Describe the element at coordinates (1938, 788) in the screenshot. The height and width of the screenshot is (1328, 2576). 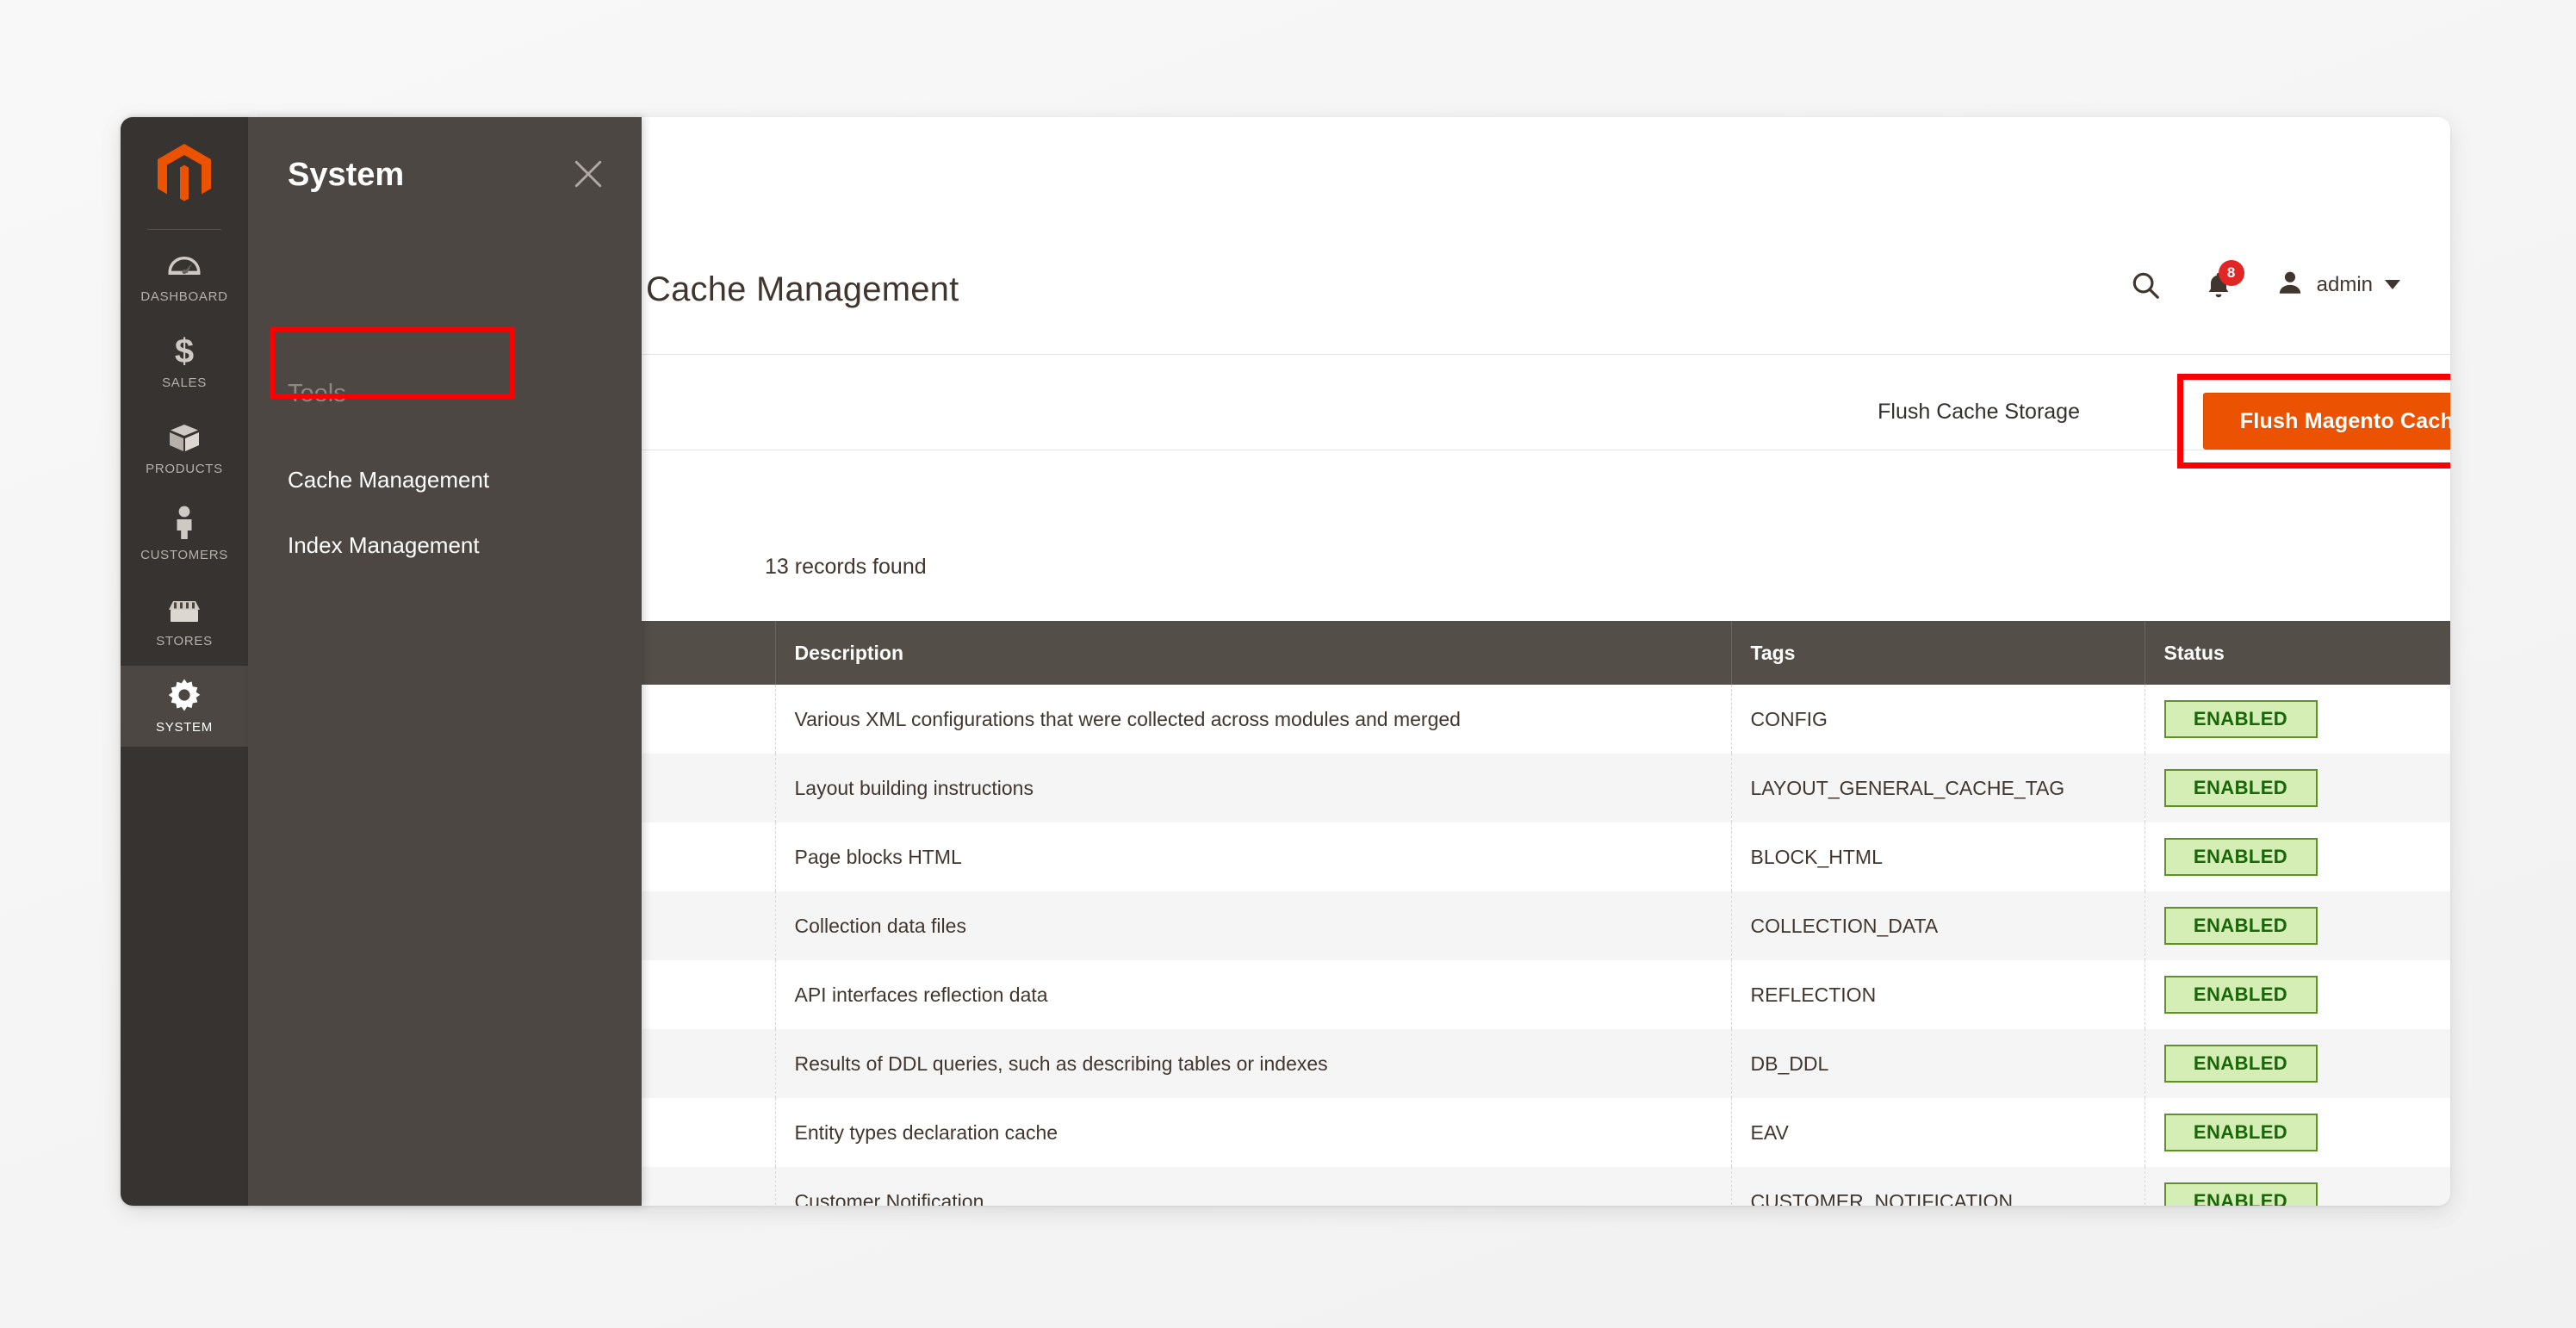
I see `cell-tags: LAYOUT_GENERAL_CACHE_TAG` at that location.